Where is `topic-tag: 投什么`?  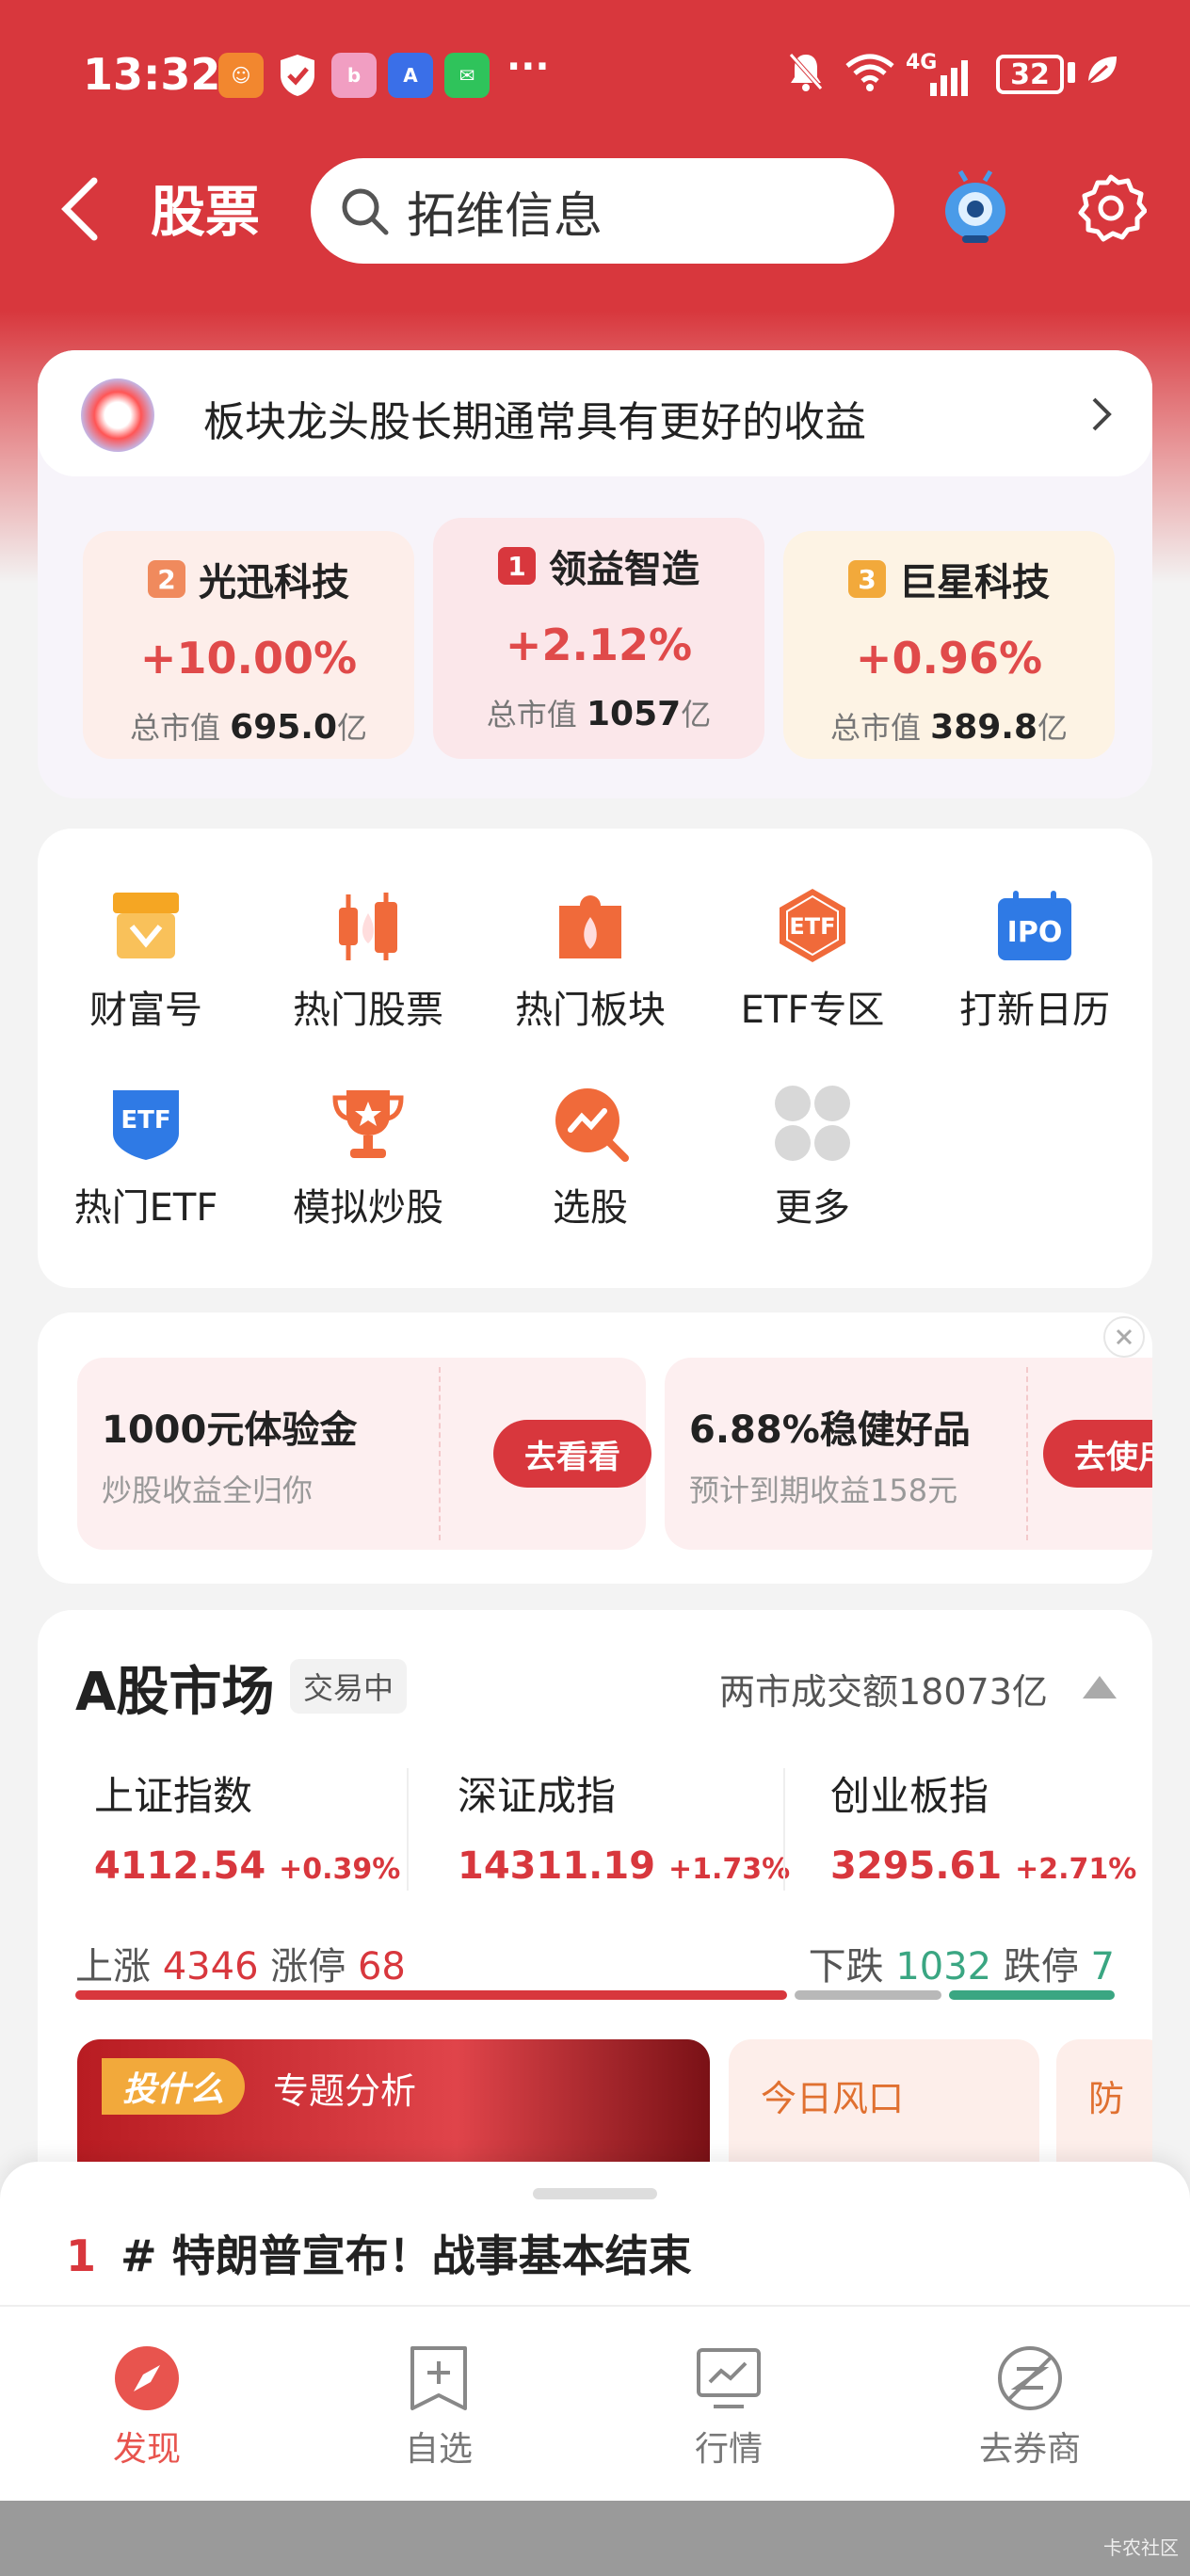 topic-tag: 投什么 is located at coordinates (174, 2086).